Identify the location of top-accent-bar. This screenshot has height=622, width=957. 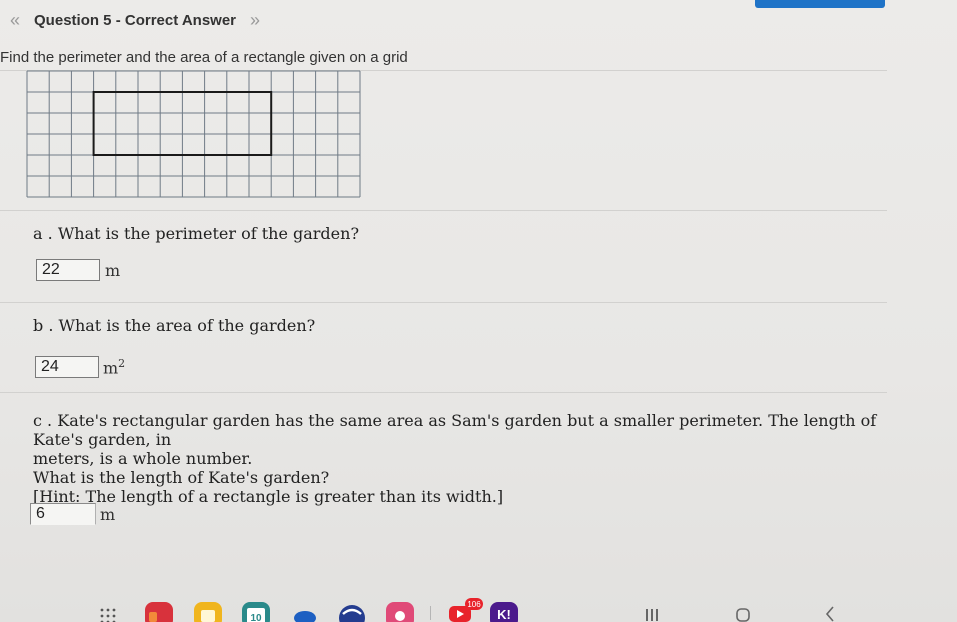
(820, 4).